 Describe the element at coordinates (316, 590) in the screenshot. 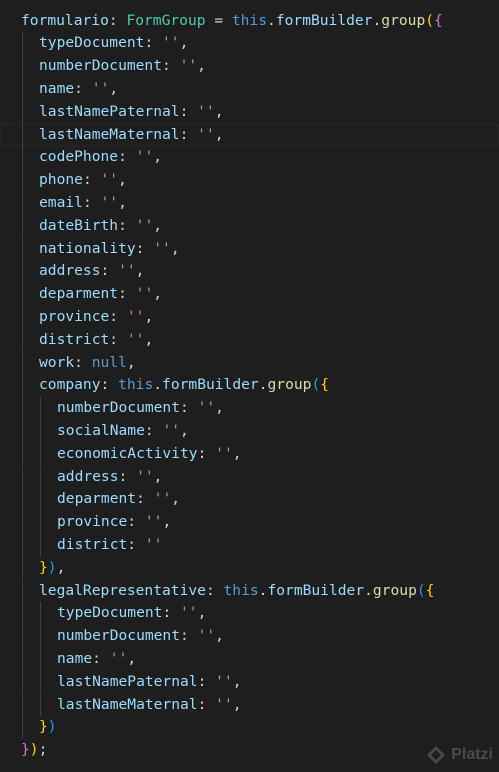

I see `property-name: formBuilder` at that location.